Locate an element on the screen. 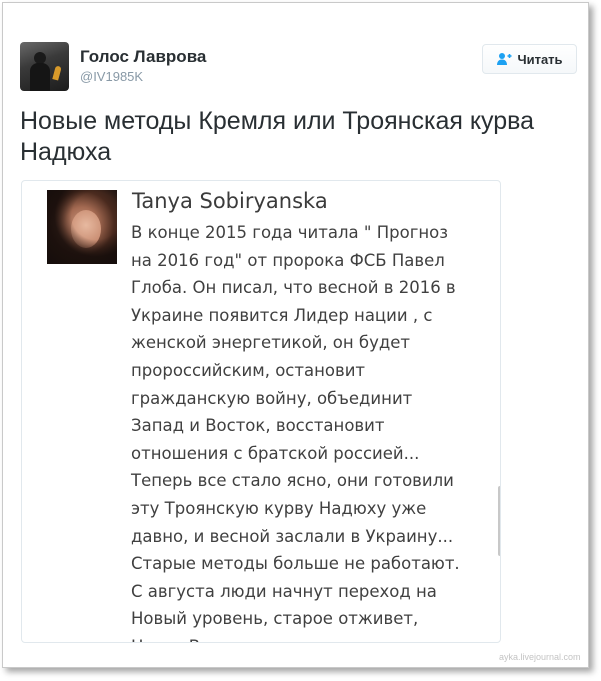 Image resolution: width=601 pixels, height=681 pixels. post-line: Новый уровень, старое отживет, is located at coordinates (275, 619).